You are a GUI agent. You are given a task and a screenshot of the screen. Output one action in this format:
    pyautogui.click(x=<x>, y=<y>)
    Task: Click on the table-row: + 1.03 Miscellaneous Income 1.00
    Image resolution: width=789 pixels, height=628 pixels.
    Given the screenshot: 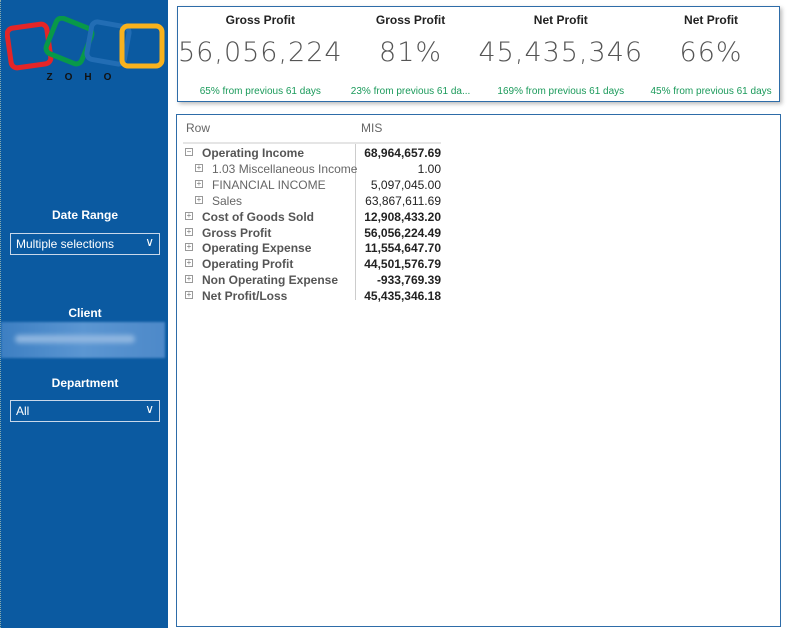 What is the action you would take?
    pyautogui.click(x=313, y=169)
    